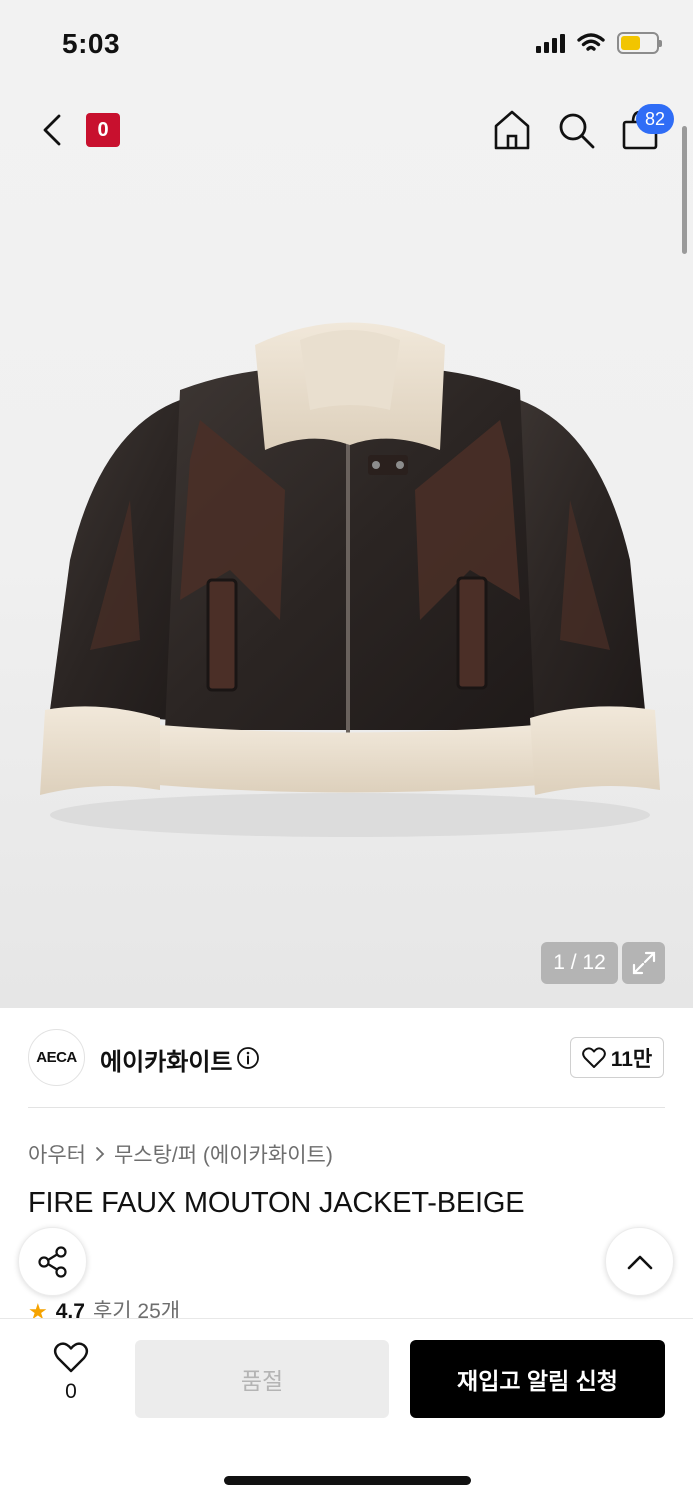 The height and width of the screenshot is (1500, 693). Describe the element at coordinates (631, 1059) in the screenshot. I see `brand-like-count: 11만` at that location.